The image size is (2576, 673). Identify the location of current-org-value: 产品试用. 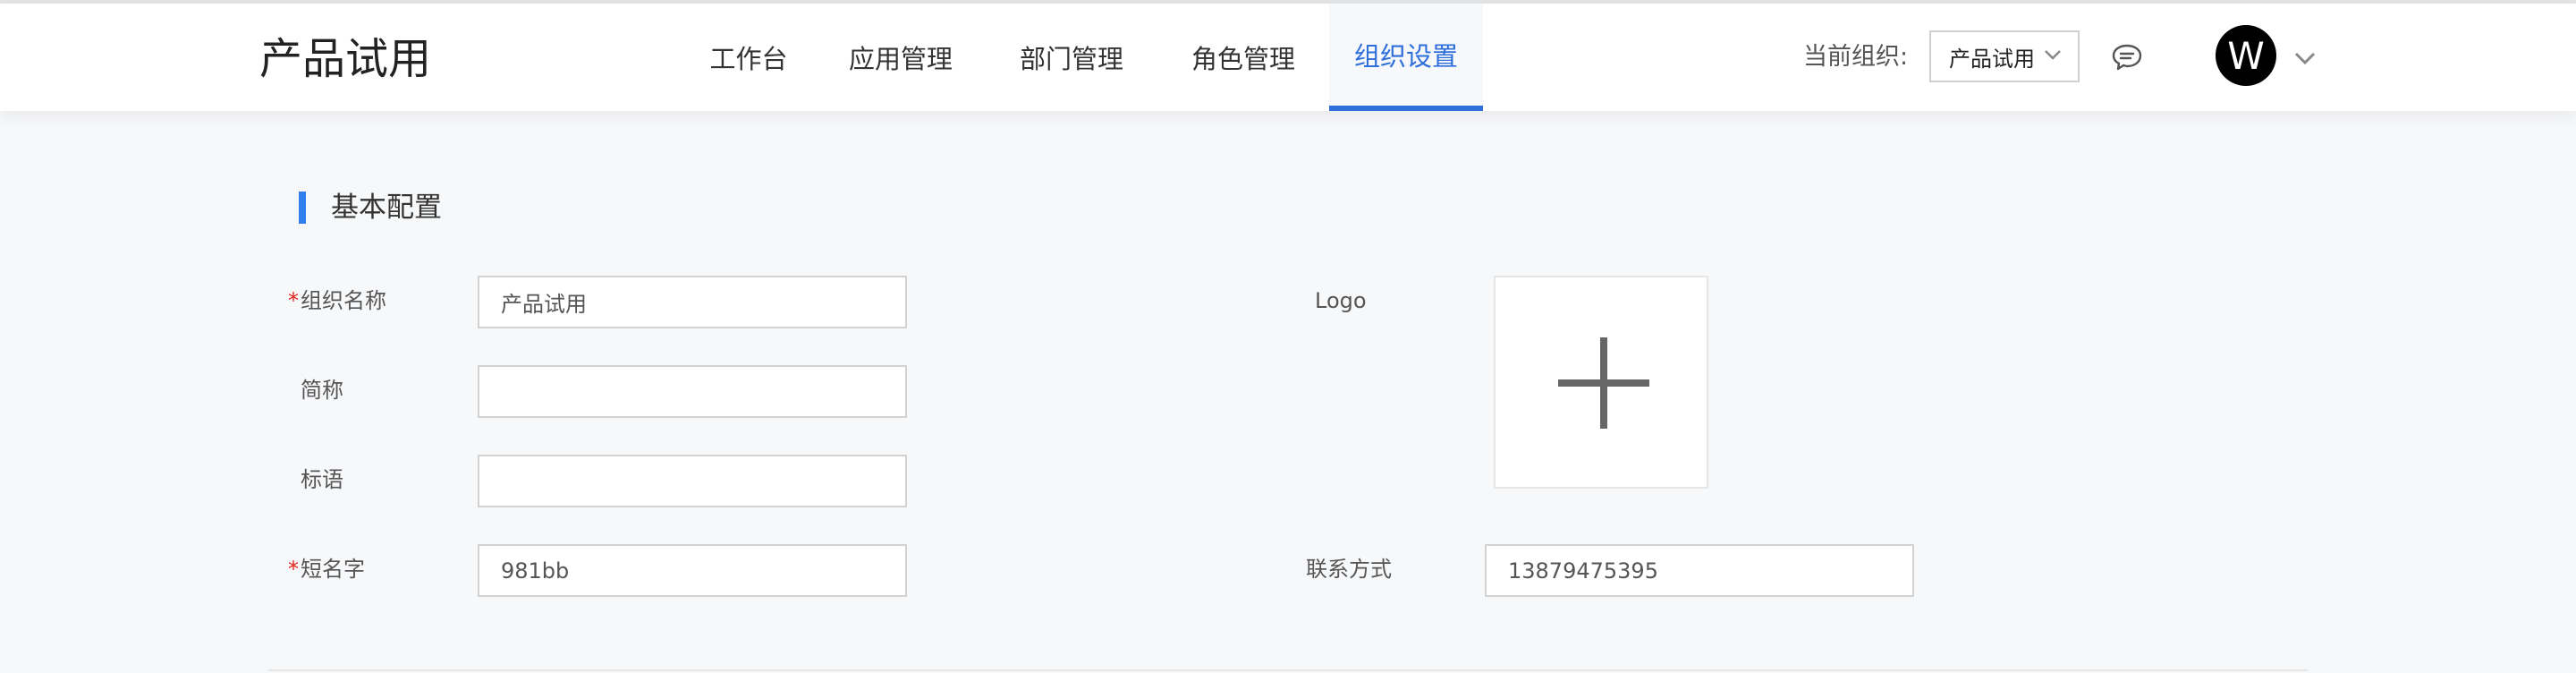
(1992, 59).